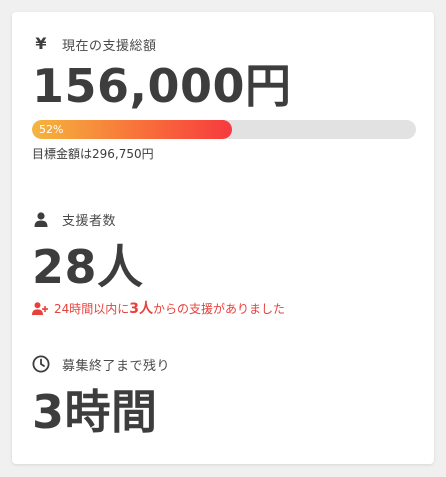 The height and width of the screenshot is (477, 446). What do you see at coordinates (141, 309) in the screenshot?
I see `recent-supporters-count: 3人` at bounding box center [141, 309].